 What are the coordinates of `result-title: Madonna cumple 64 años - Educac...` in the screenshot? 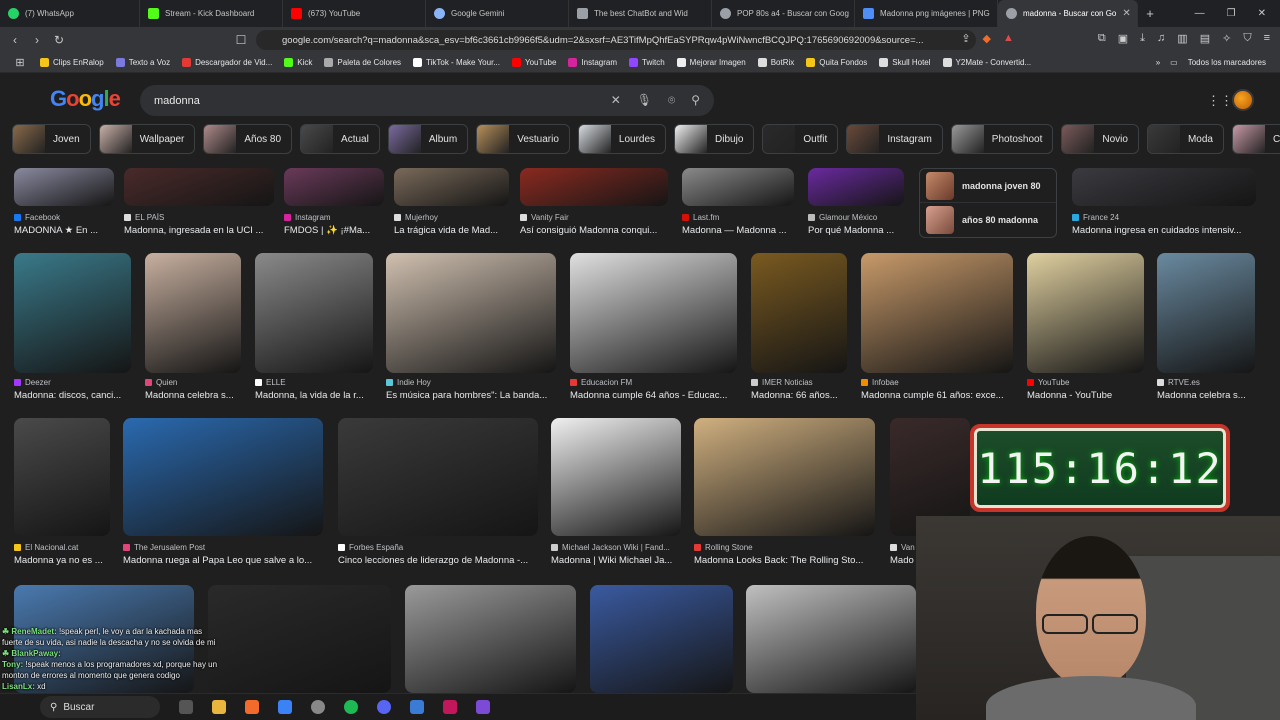 It's located at (653, 395).